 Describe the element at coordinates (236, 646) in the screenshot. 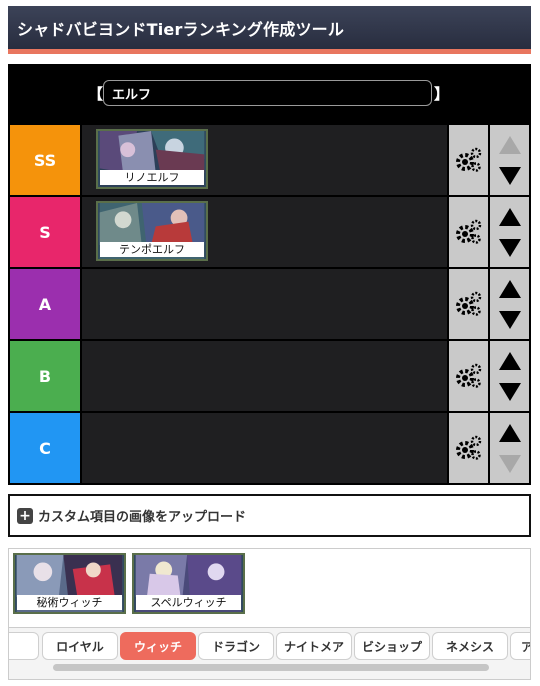

I see `tab-dragon: ドラゴン` at that location.